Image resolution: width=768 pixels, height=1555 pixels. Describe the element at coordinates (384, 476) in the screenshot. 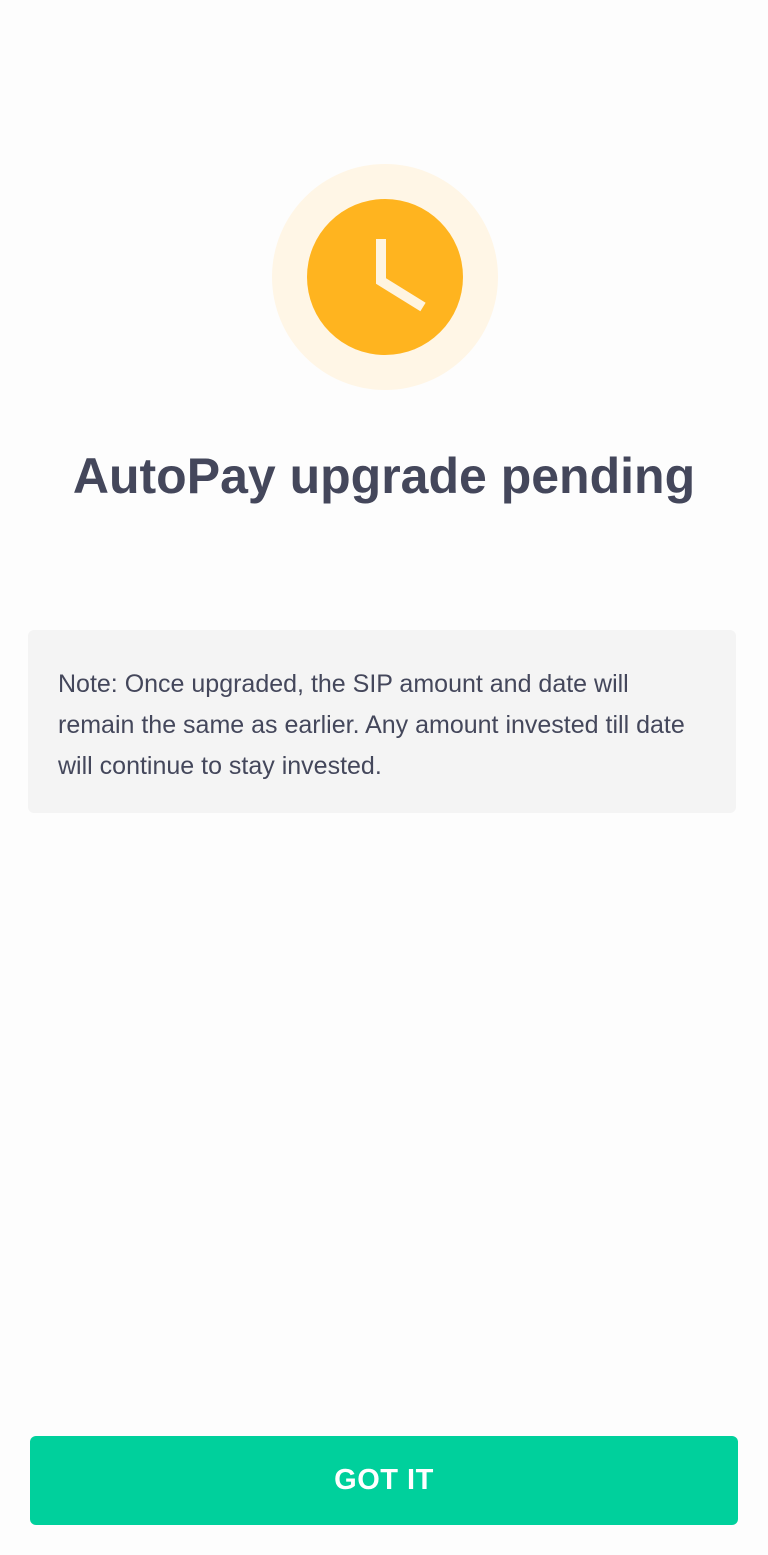

I see `page-title: AutoPay upgrade pending` at that location.